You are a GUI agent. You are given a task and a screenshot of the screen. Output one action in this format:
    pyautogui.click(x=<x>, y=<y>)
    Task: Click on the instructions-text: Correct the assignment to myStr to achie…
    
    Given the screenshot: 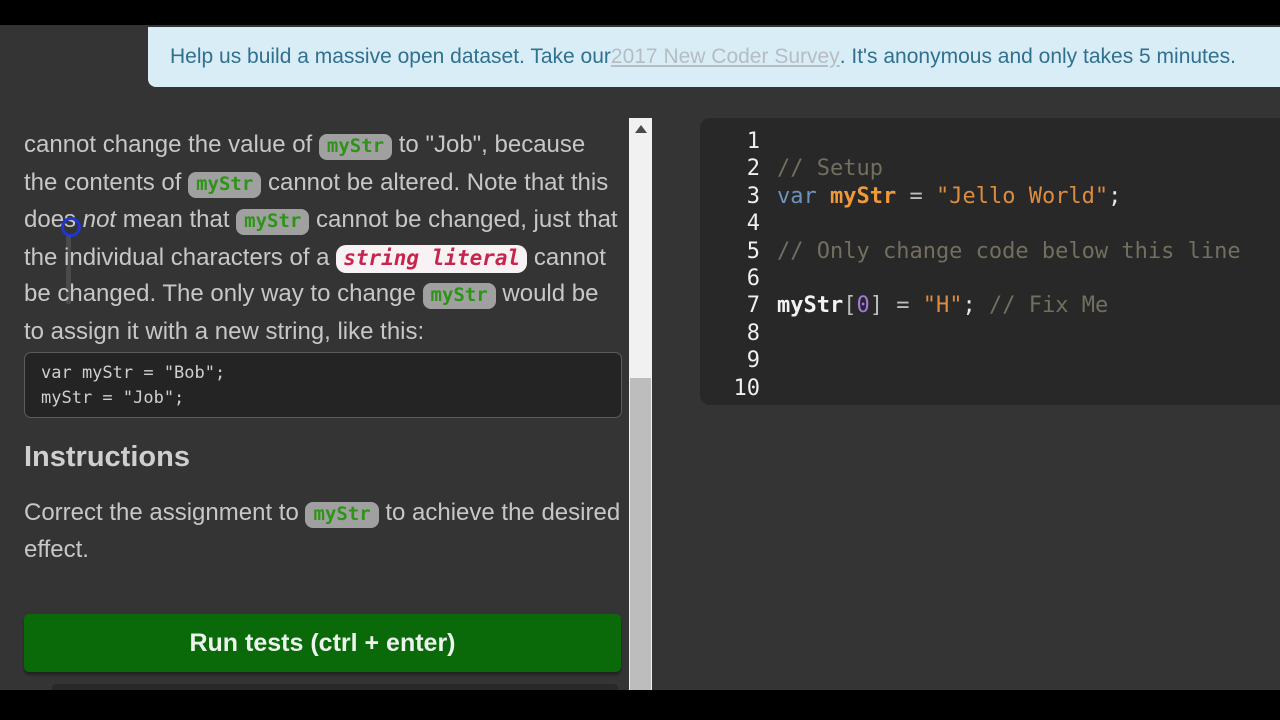 What is the action you would take?
    pyautogui.click(x=324, y=531)
    